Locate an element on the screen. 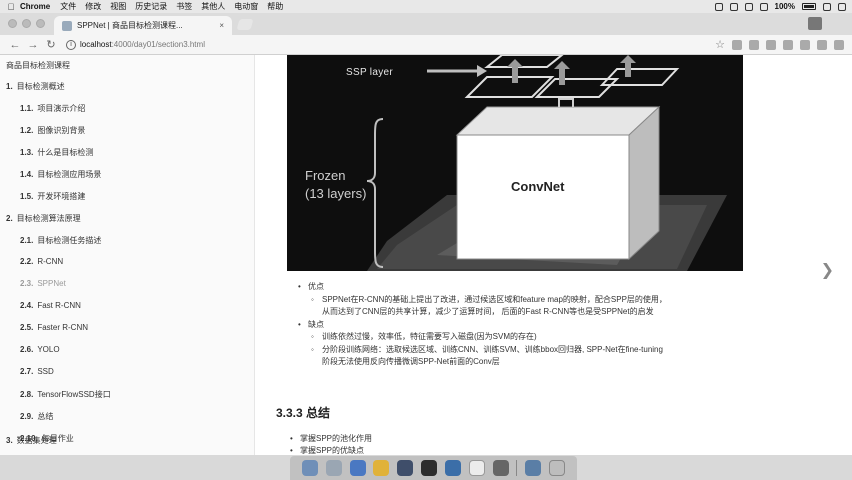 This screenshot has height=480, width=852. sidebar-item-label: Fast R-CNN is located at coordinates (59, 305).